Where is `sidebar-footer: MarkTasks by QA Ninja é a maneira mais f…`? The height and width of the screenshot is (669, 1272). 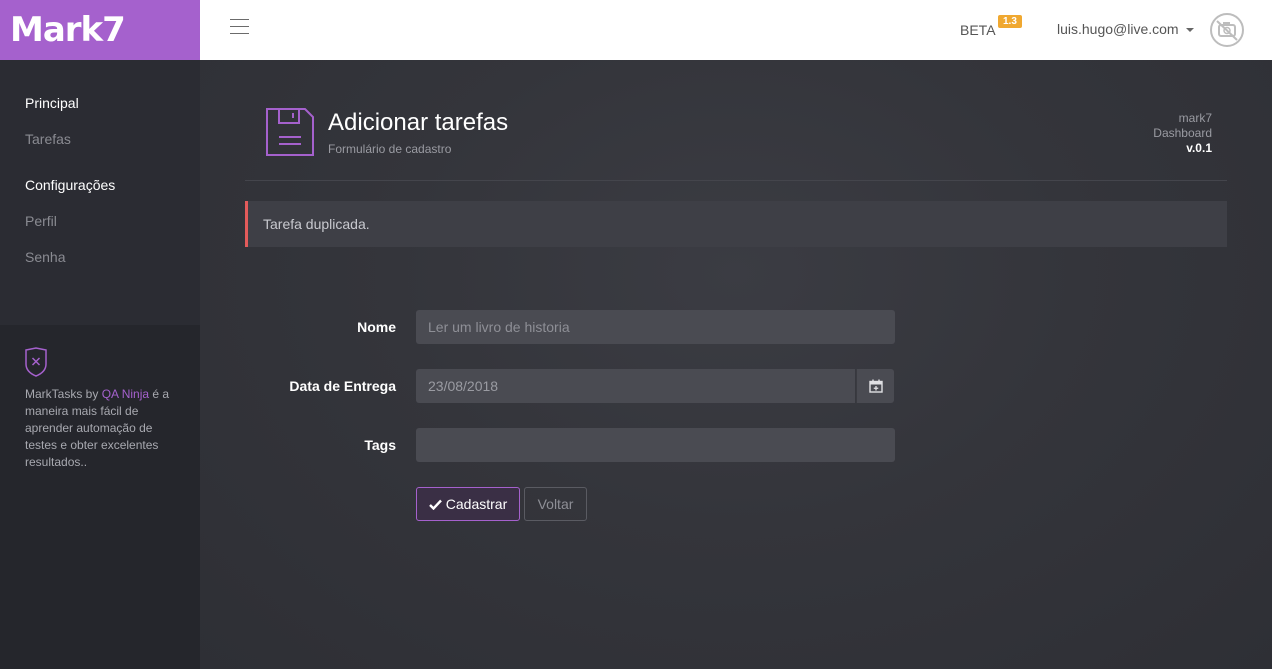 sidebar-footer: MarkTasks by QA Ninja é a maneira mais f… is located at coordinates (100, 497).